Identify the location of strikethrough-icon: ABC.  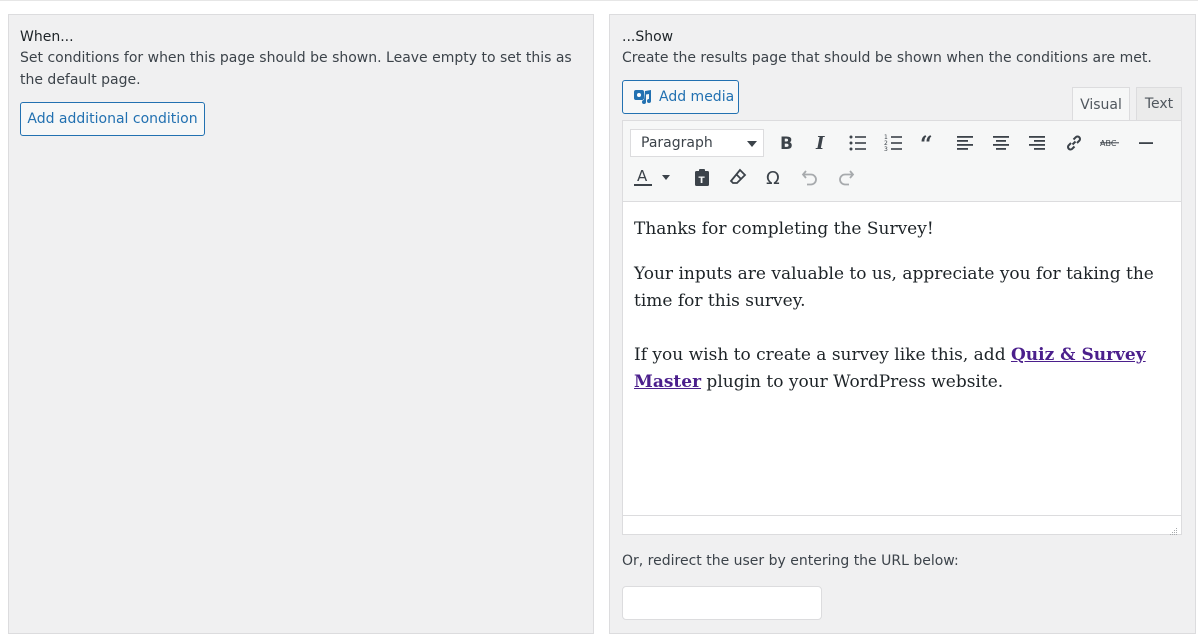
(1110, 143).